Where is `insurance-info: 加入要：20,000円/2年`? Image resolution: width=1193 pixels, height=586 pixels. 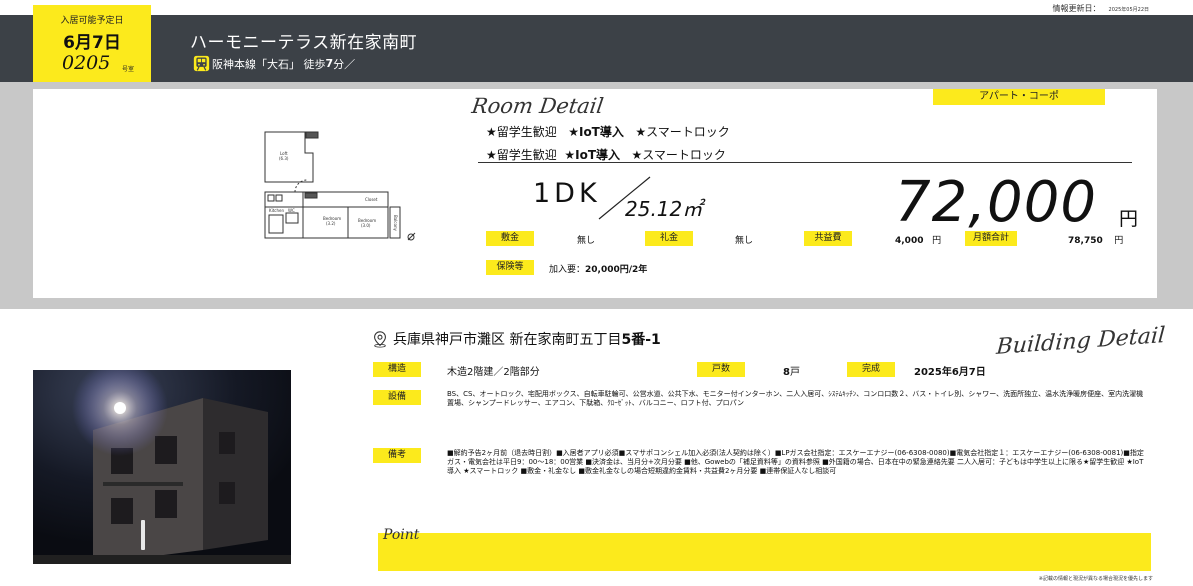 insurance-info: 加入要：20,000円/2年 is located at coordinates (598, 268).